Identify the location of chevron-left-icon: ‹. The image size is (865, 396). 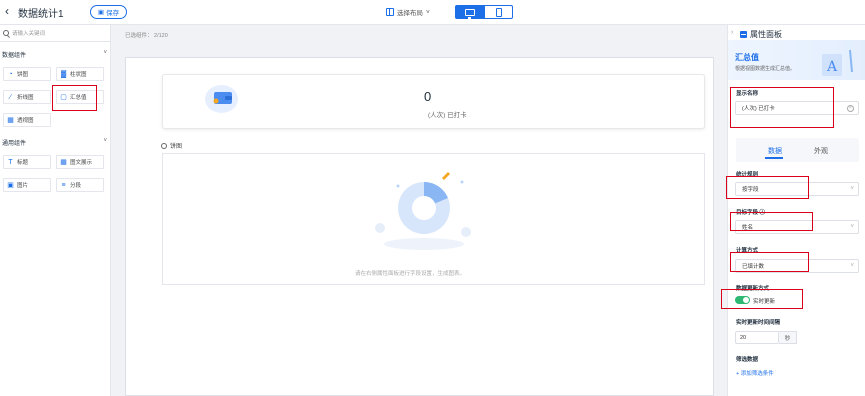
(7, 11).